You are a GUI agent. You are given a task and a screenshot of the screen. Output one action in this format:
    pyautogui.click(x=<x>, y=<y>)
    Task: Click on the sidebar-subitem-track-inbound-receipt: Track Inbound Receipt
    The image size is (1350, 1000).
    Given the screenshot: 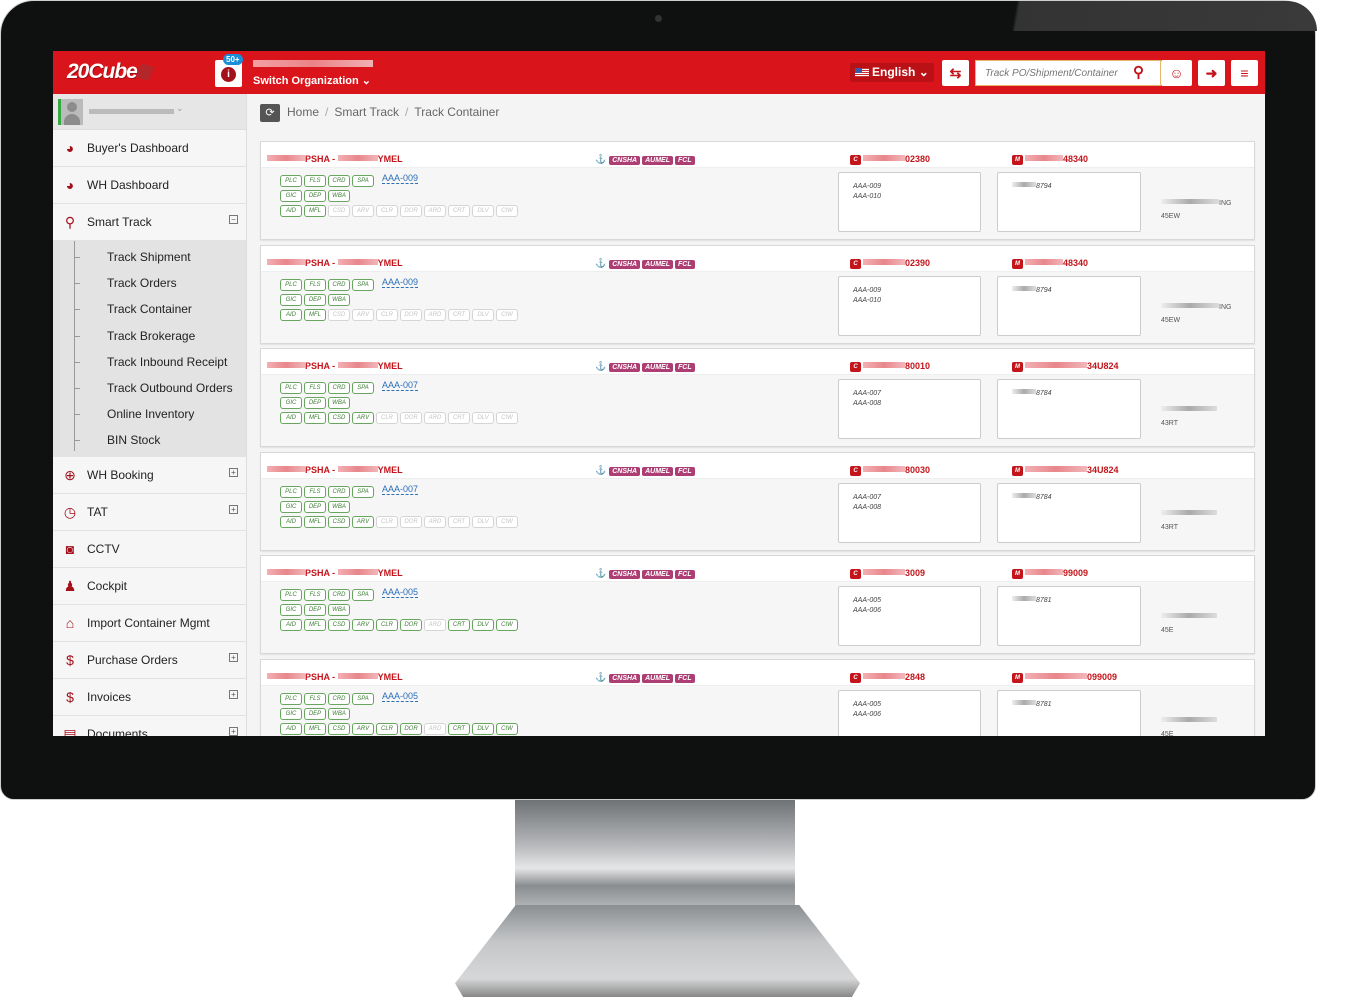 What is the action you would take?
    pyautogui.click(x=149, y=362)
    